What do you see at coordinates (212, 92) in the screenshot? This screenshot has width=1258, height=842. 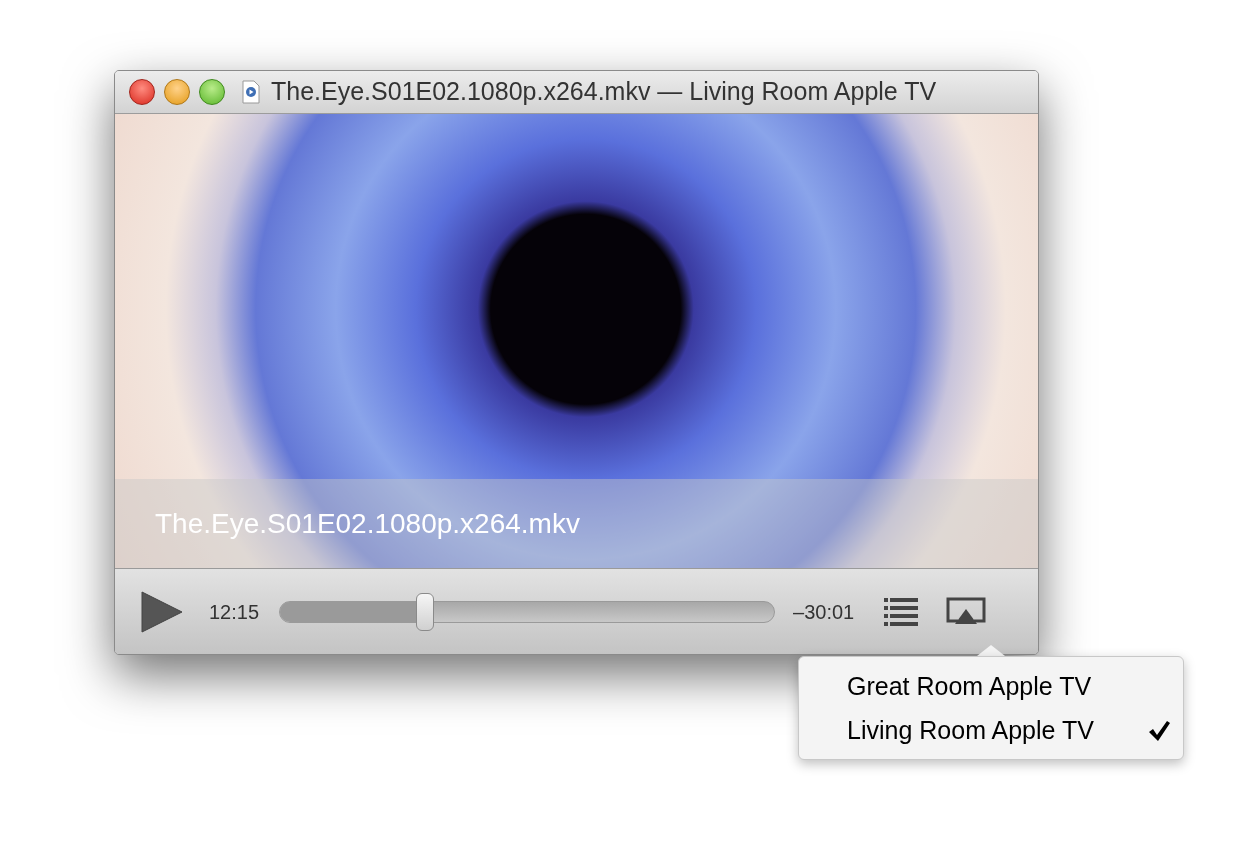 I see `zoom-button` at bounding box center [212, 92].